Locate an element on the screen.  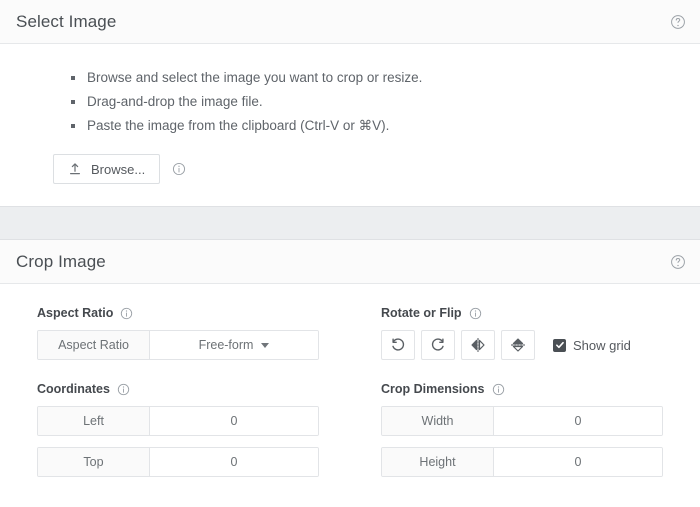
coordinates-group: Coordinates Left 0 Top 0 is located at coordinates (193, 429).